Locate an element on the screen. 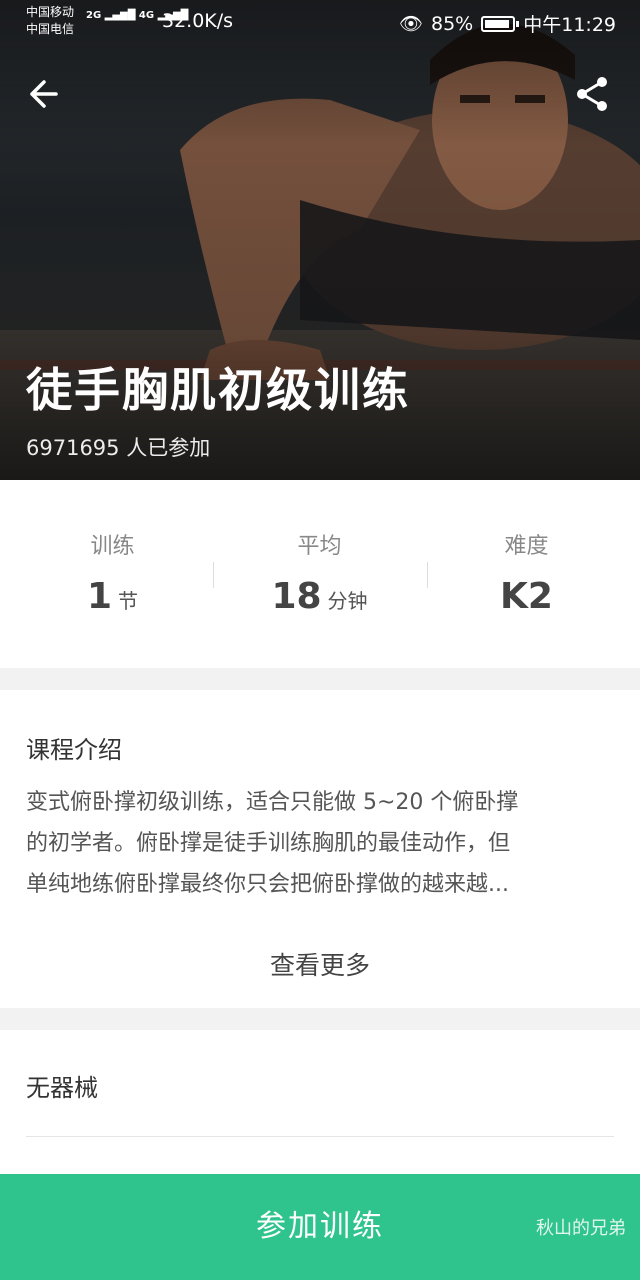 The width and height of the screenshot is (640, 1280). network-2g: 2G is located at coordinates (94, 15).